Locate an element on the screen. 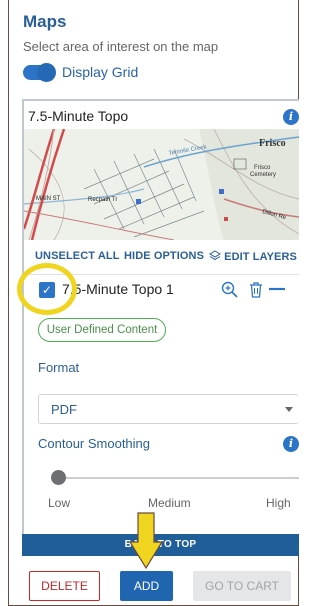  display-grid-toggle is located at coordinates (39, 72).